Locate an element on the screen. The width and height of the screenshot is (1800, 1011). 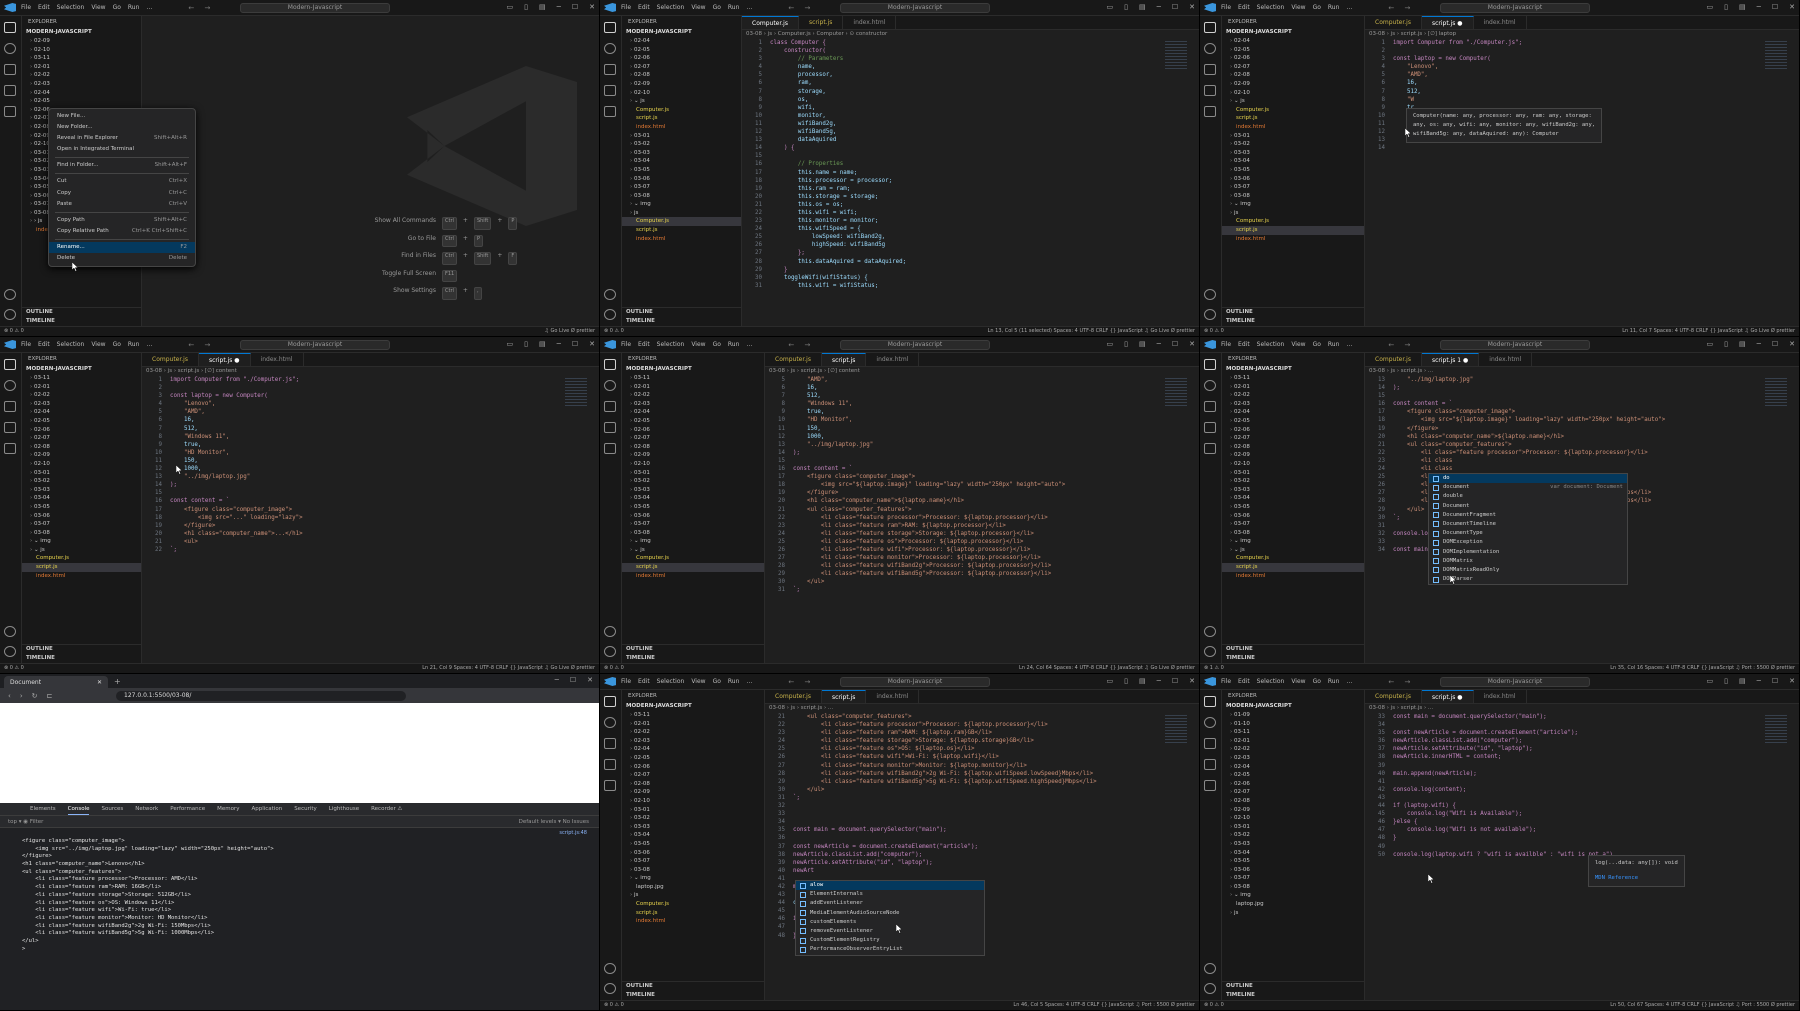
breadcrumb: 03-08 › js › script.js › [∅] content is located at coordinates (191, 371).